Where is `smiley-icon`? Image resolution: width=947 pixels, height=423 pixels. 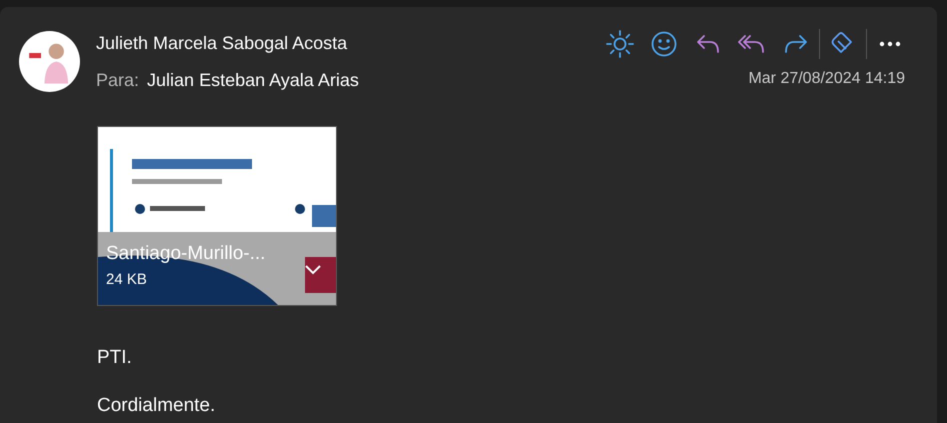
smiley-icon is located at coordinates (664, 44).